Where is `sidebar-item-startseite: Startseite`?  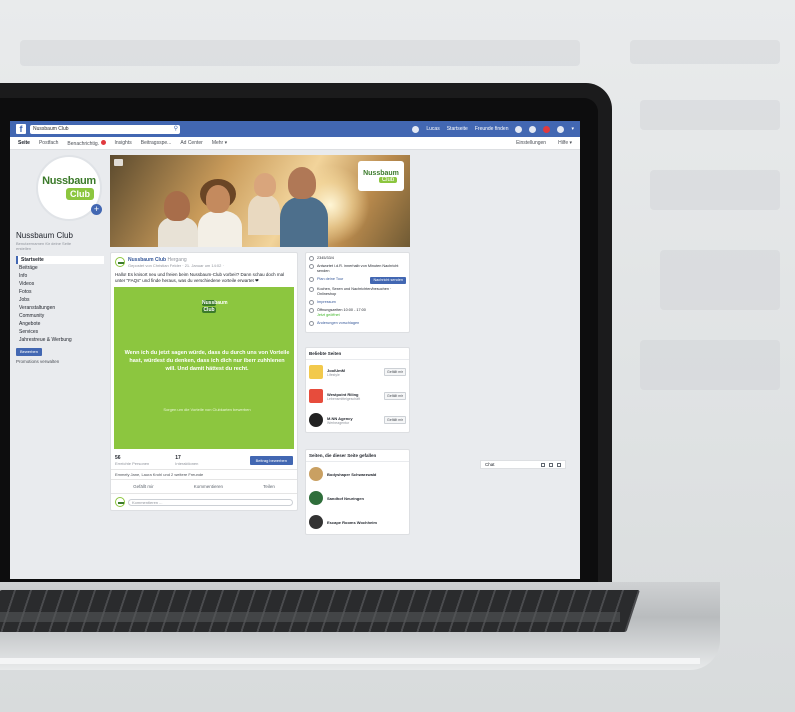 sidebar-item-startseite: Startseite is located at coordinates (60, 260).